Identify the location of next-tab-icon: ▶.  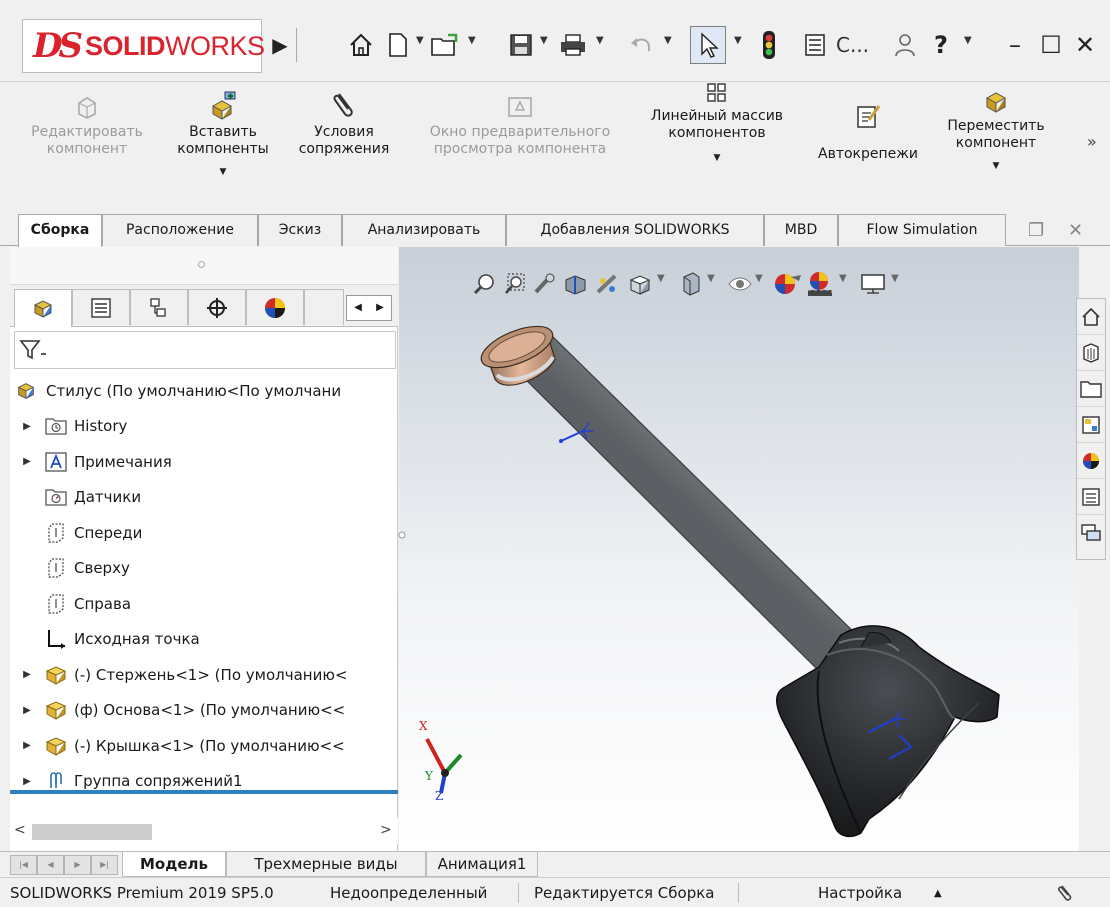
(77, 865).